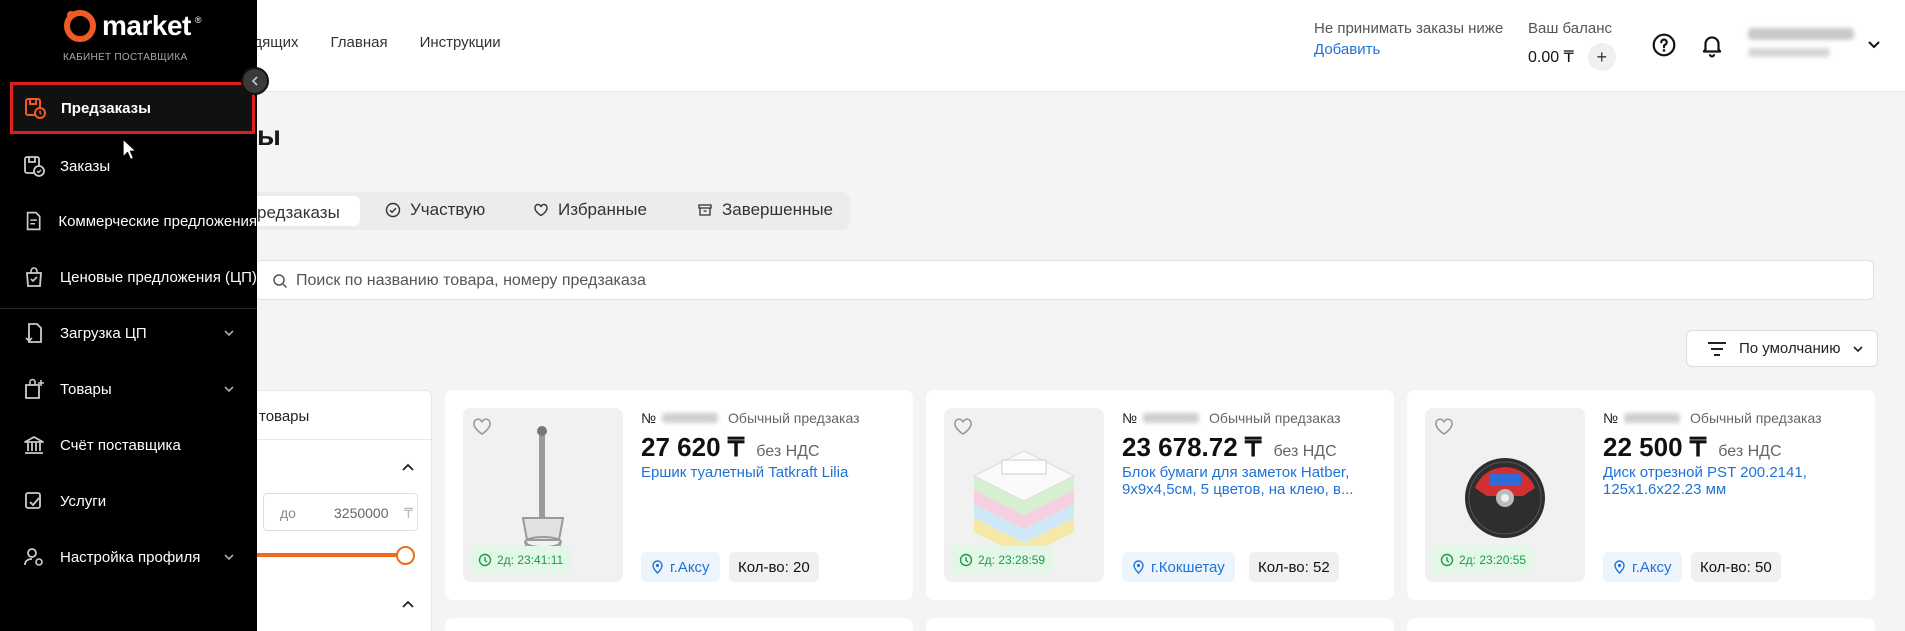  What do you see at coordinates (1024, 495) in the screenshot?
I see `product-image: 2д: 23:28:59` at bounding box center [1024, 495].